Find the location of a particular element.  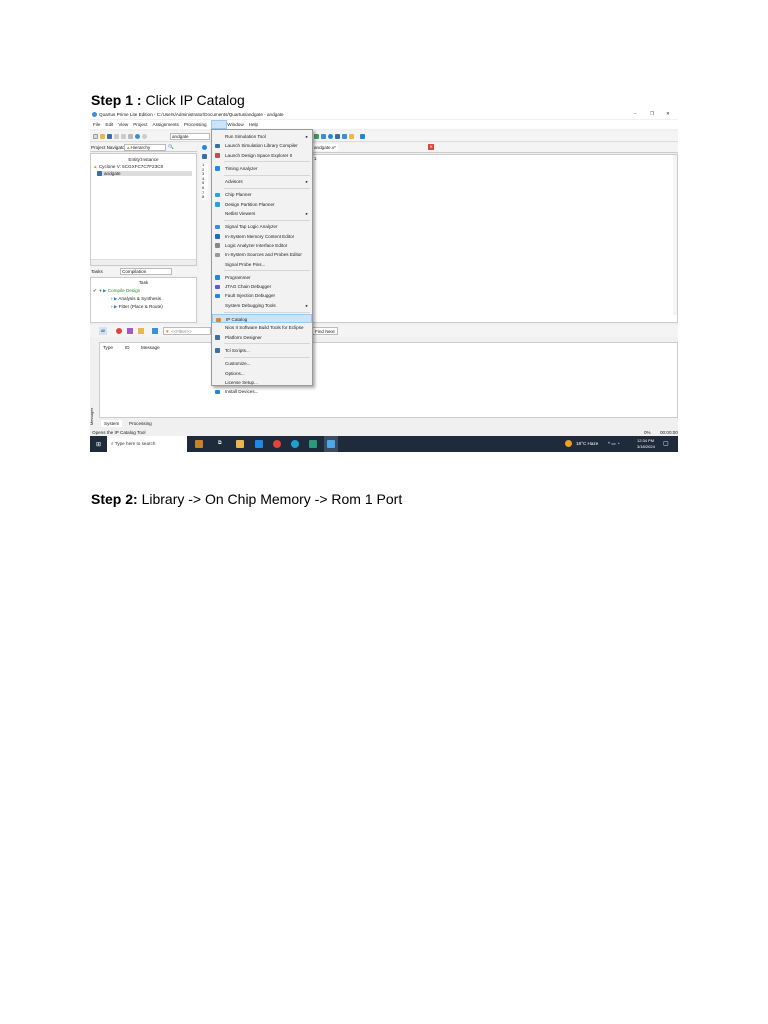

task-compile-design: ✔ ▾ ▶ Compile Design is located at coordinates (143, 291).